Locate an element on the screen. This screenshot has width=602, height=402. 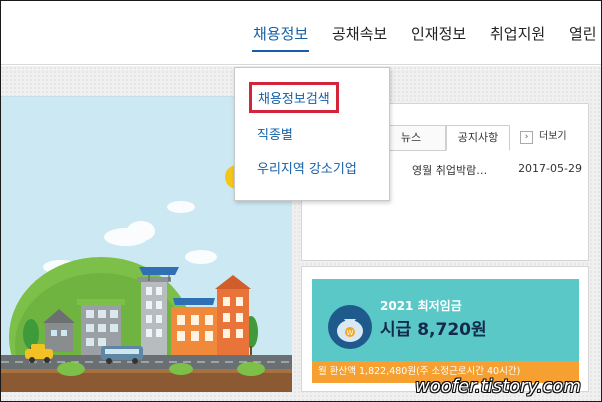
nav-item-job-info: 채용정보 is located at coordinates (280, 37).